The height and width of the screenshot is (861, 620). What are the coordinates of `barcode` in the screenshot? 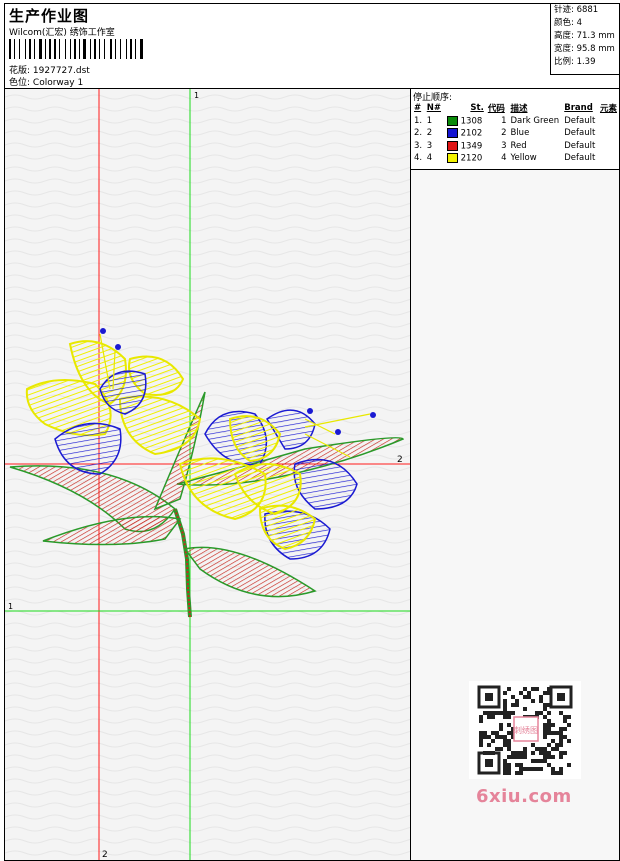 It's located at (76, 49).